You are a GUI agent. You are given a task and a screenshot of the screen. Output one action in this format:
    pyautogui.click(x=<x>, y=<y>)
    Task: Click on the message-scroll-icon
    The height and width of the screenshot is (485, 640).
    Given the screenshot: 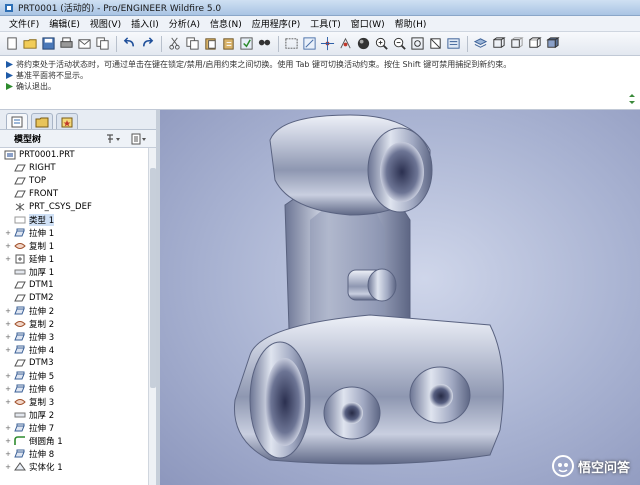 What is the action you would take?
    pyautogui.click(x=632, y=99)
    